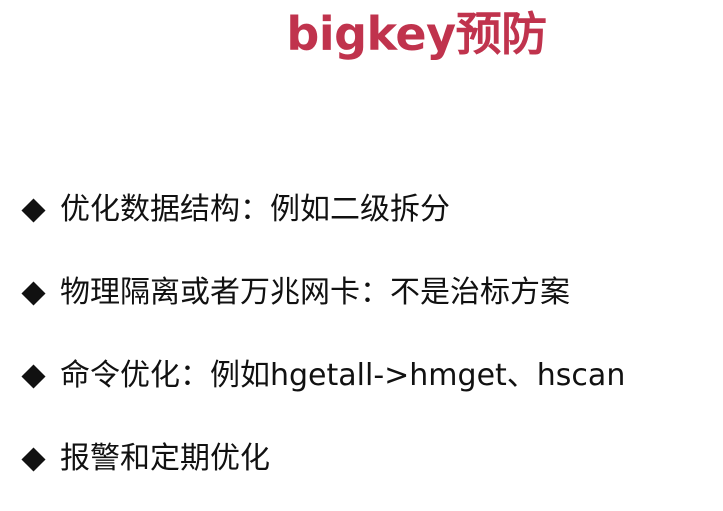  I want to click on bullet-item: 优化数据结构：例如二级拆分, so click(322, 210).